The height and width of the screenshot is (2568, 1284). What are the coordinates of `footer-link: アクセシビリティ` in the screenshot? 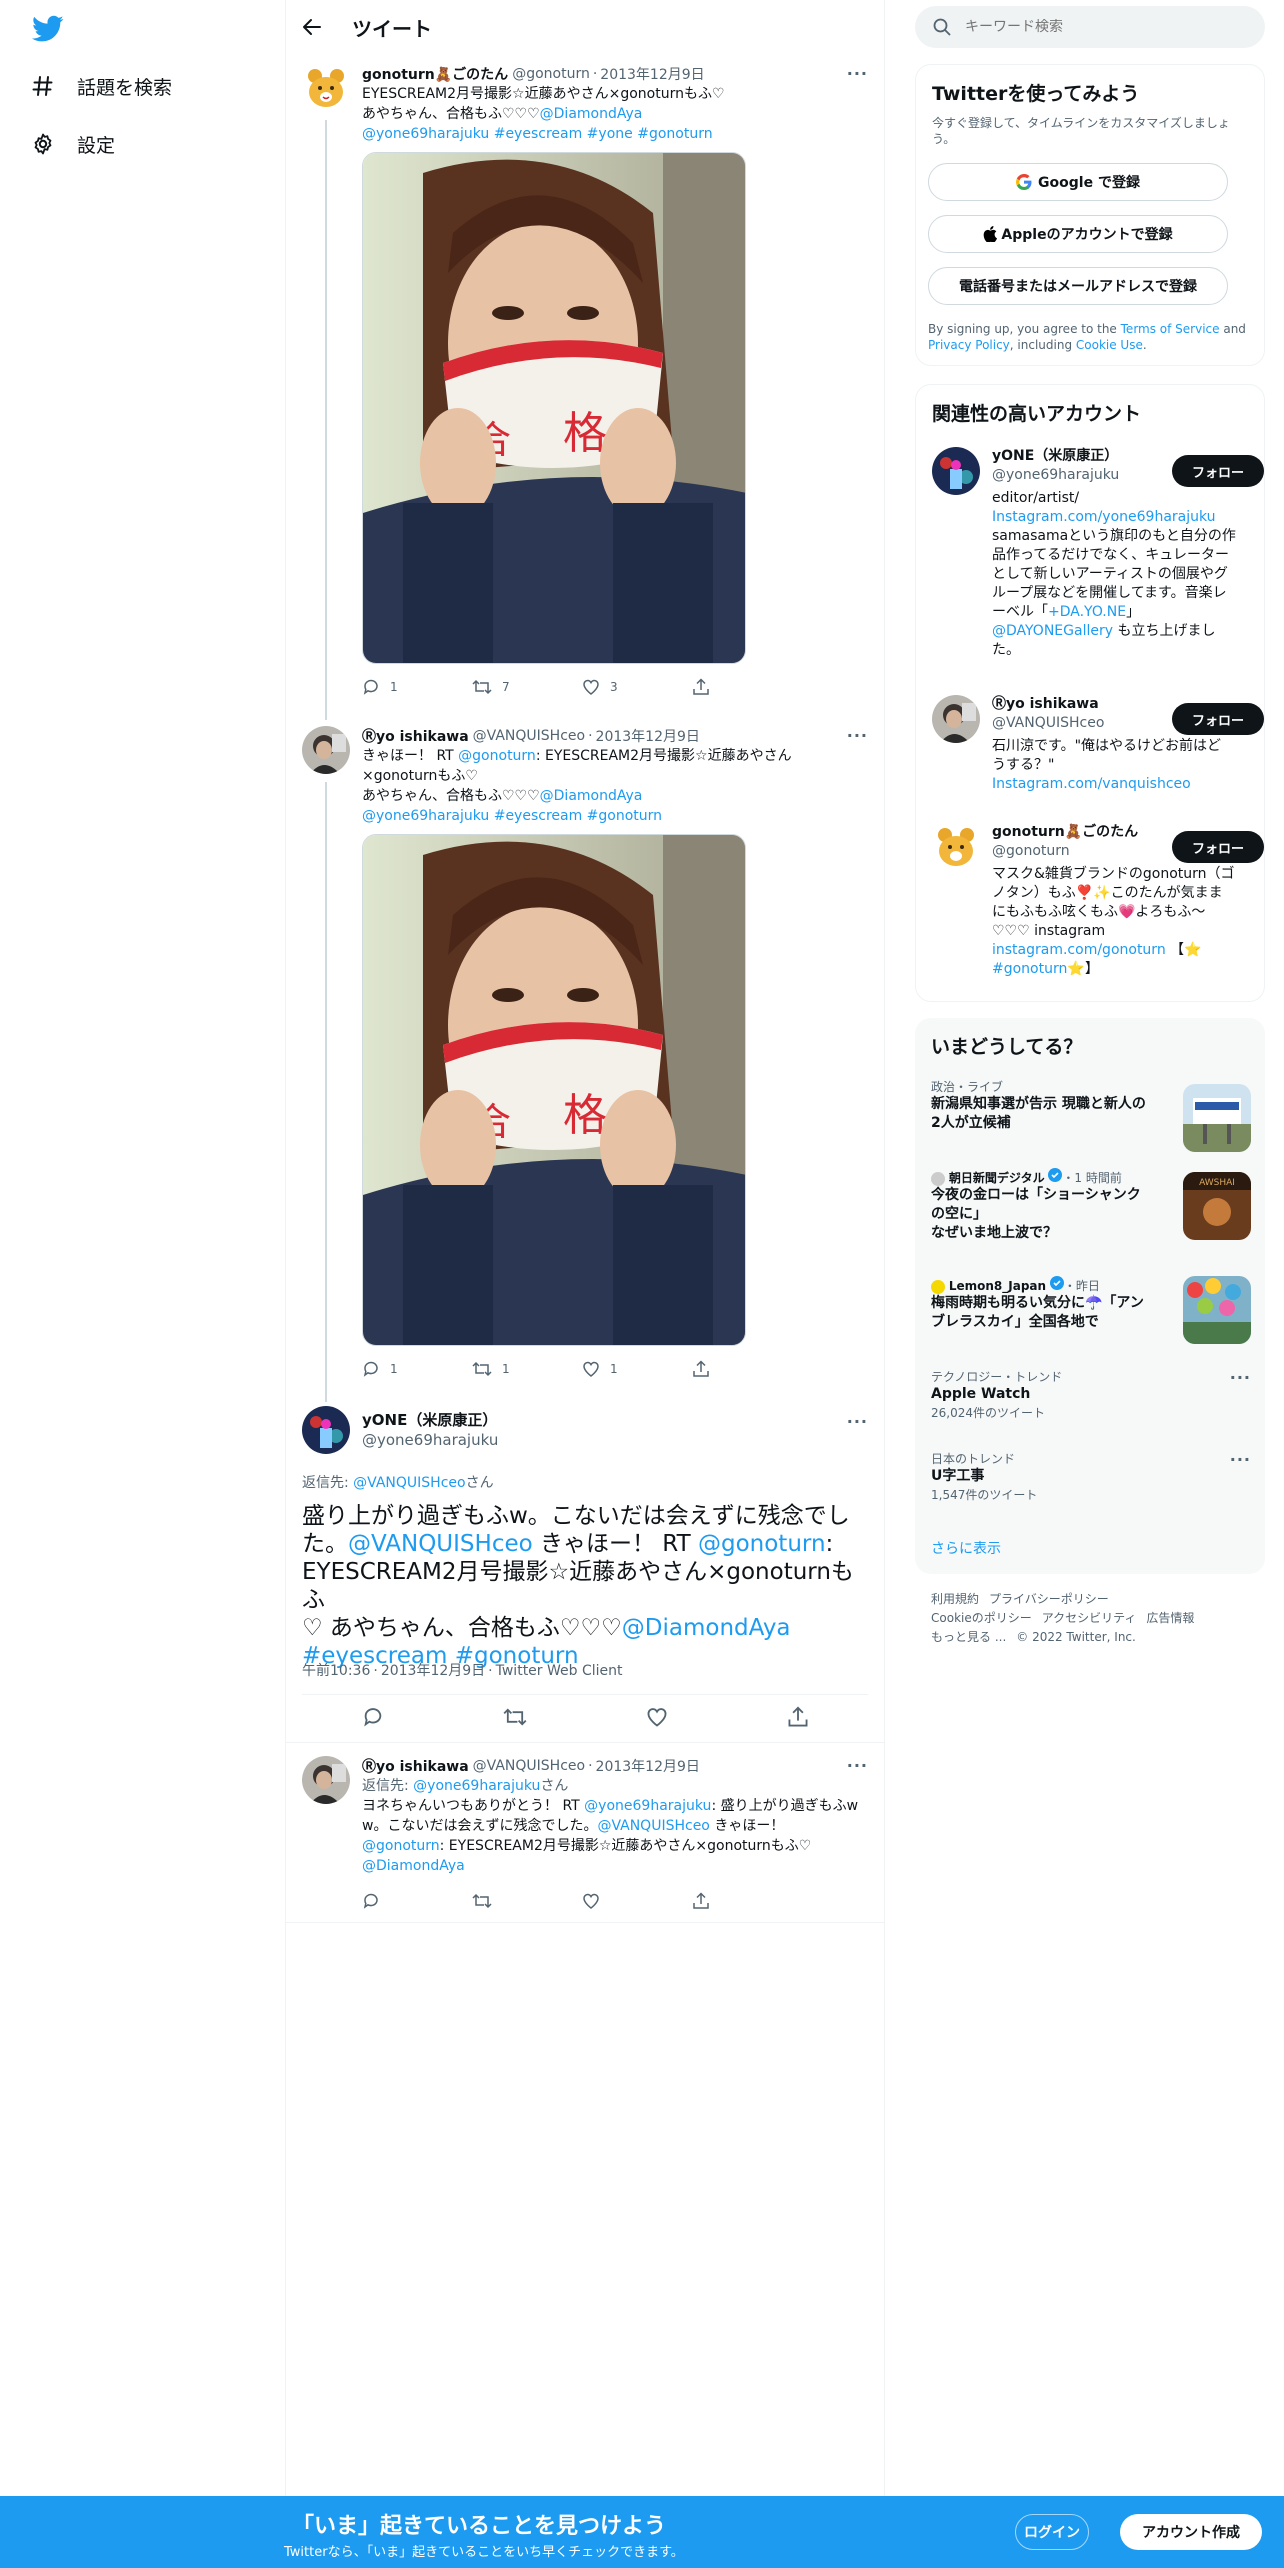 It's located at (1089, 1618).